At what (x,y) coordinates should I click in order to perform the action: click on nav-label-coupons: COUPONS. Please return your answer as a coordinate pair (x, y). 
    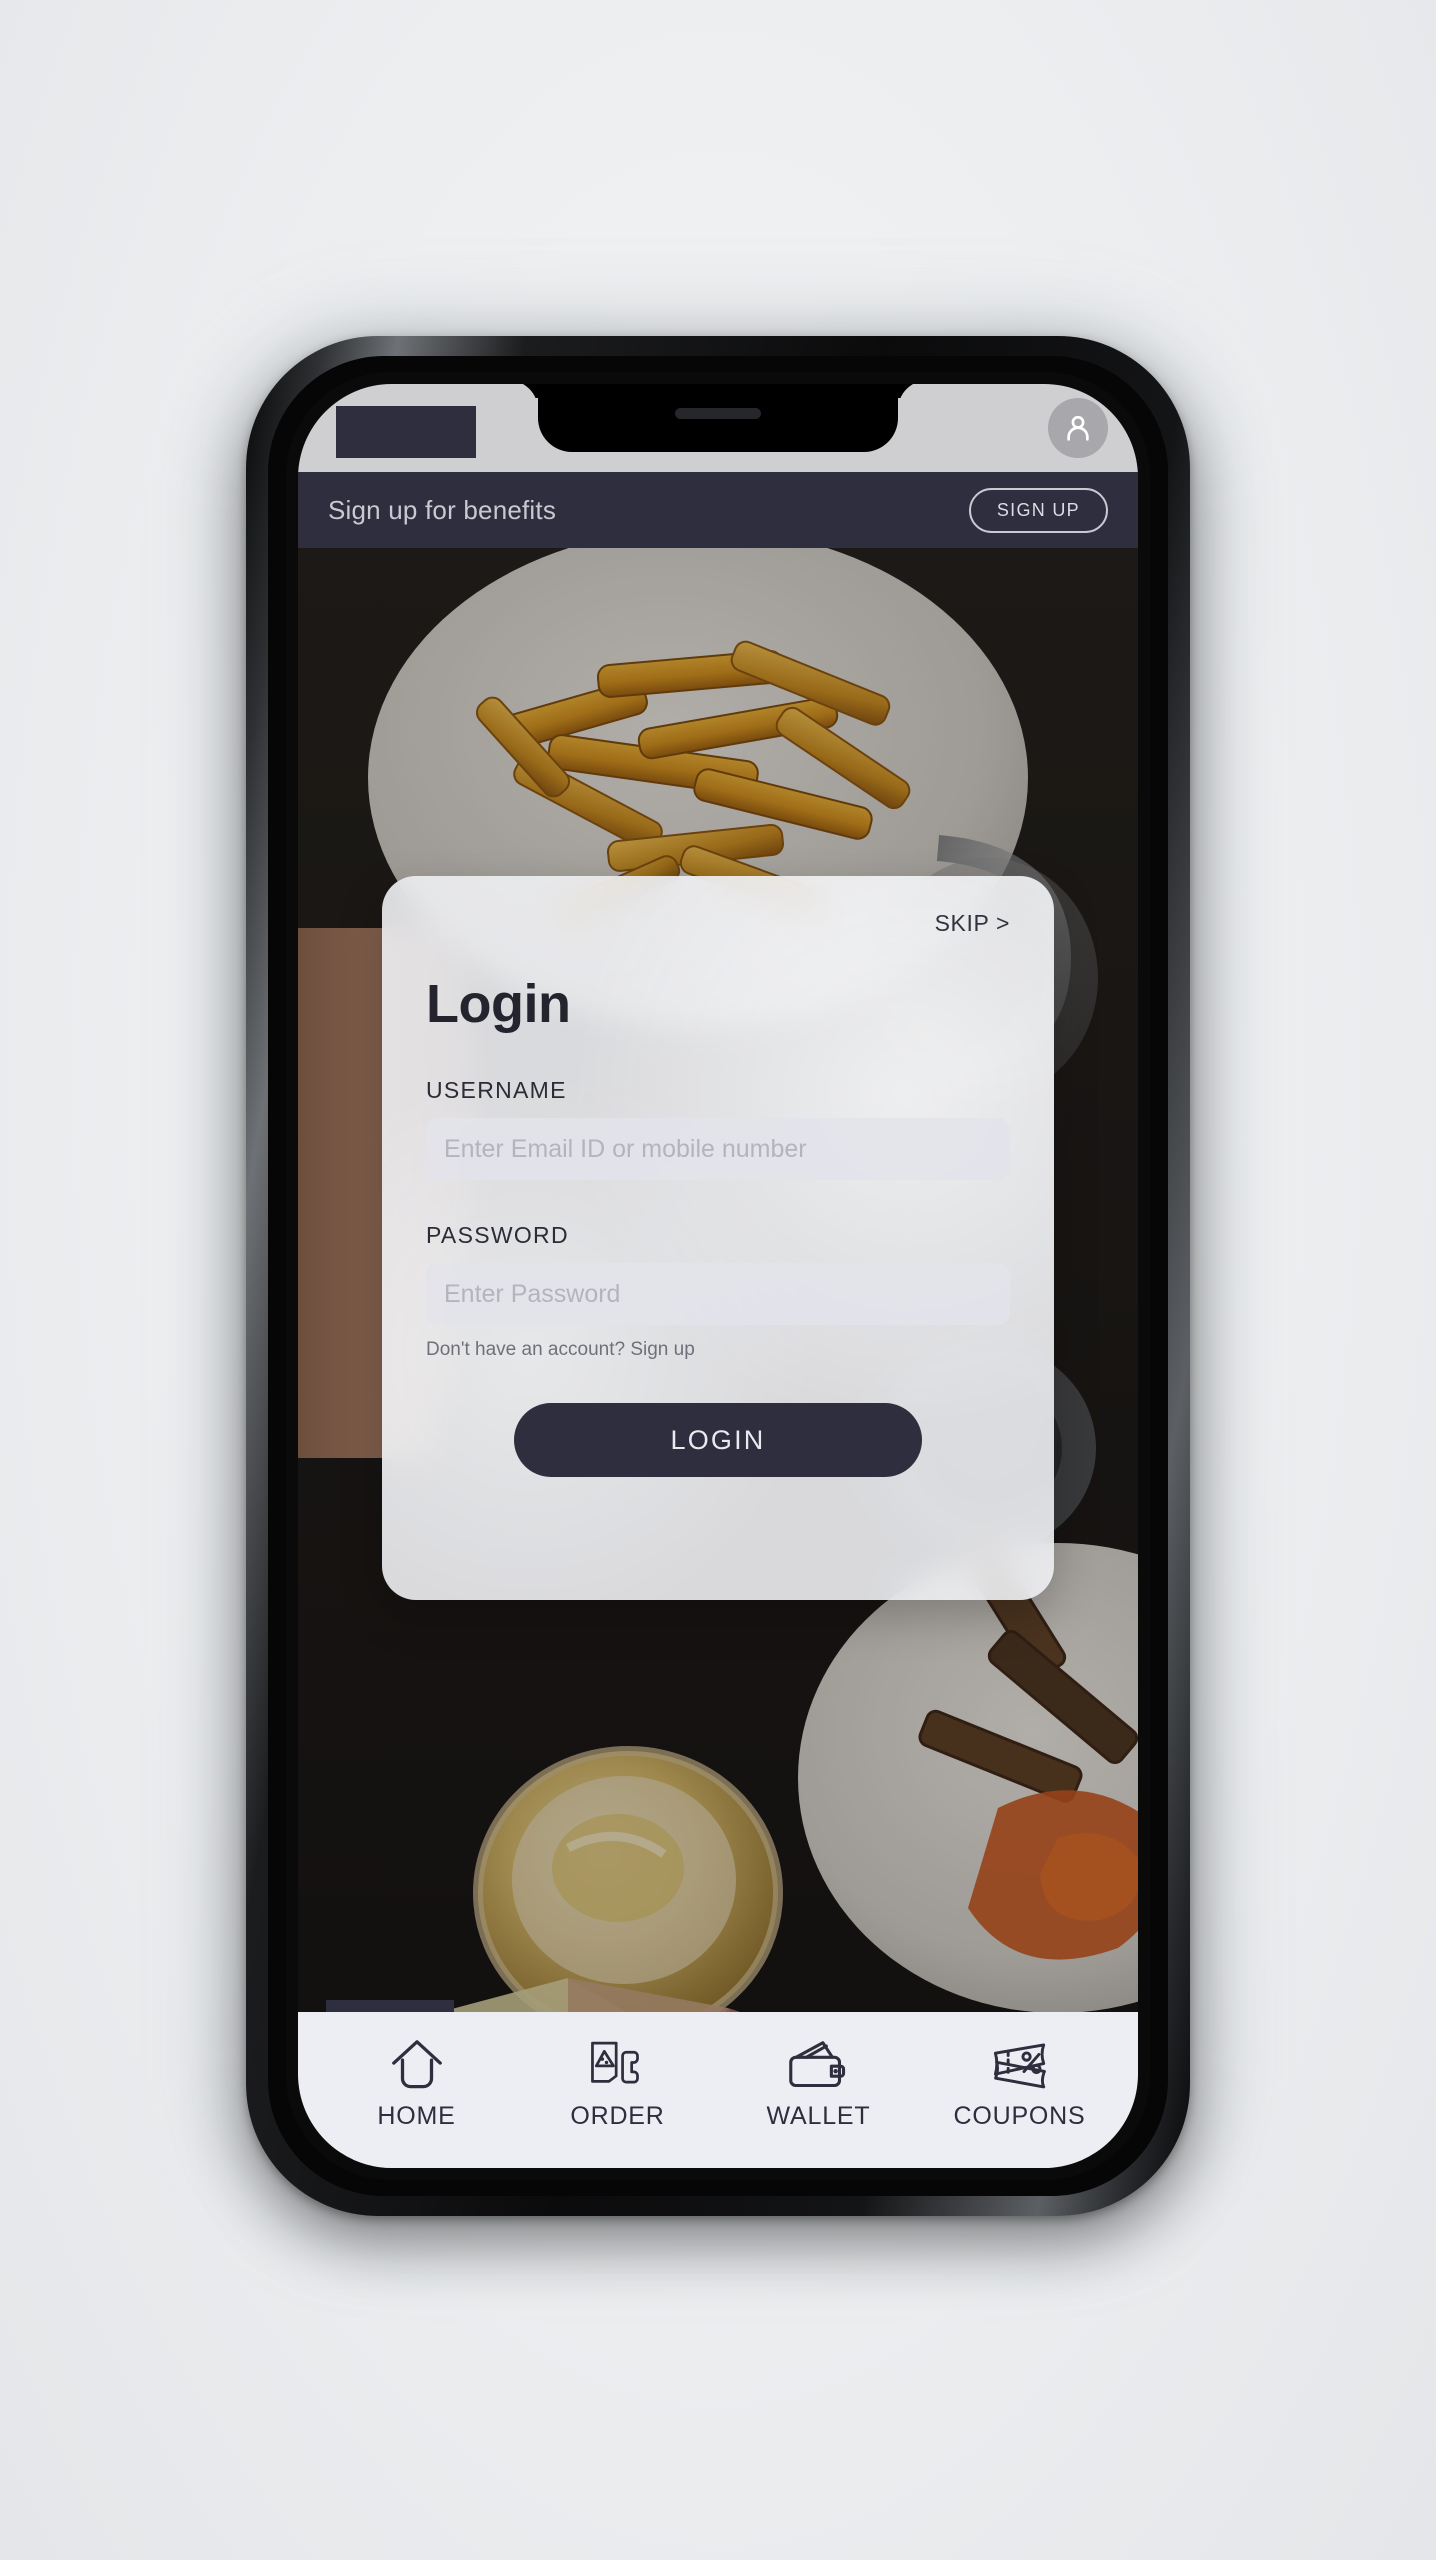
    Looking at the image, I should click on (1019, 2115).